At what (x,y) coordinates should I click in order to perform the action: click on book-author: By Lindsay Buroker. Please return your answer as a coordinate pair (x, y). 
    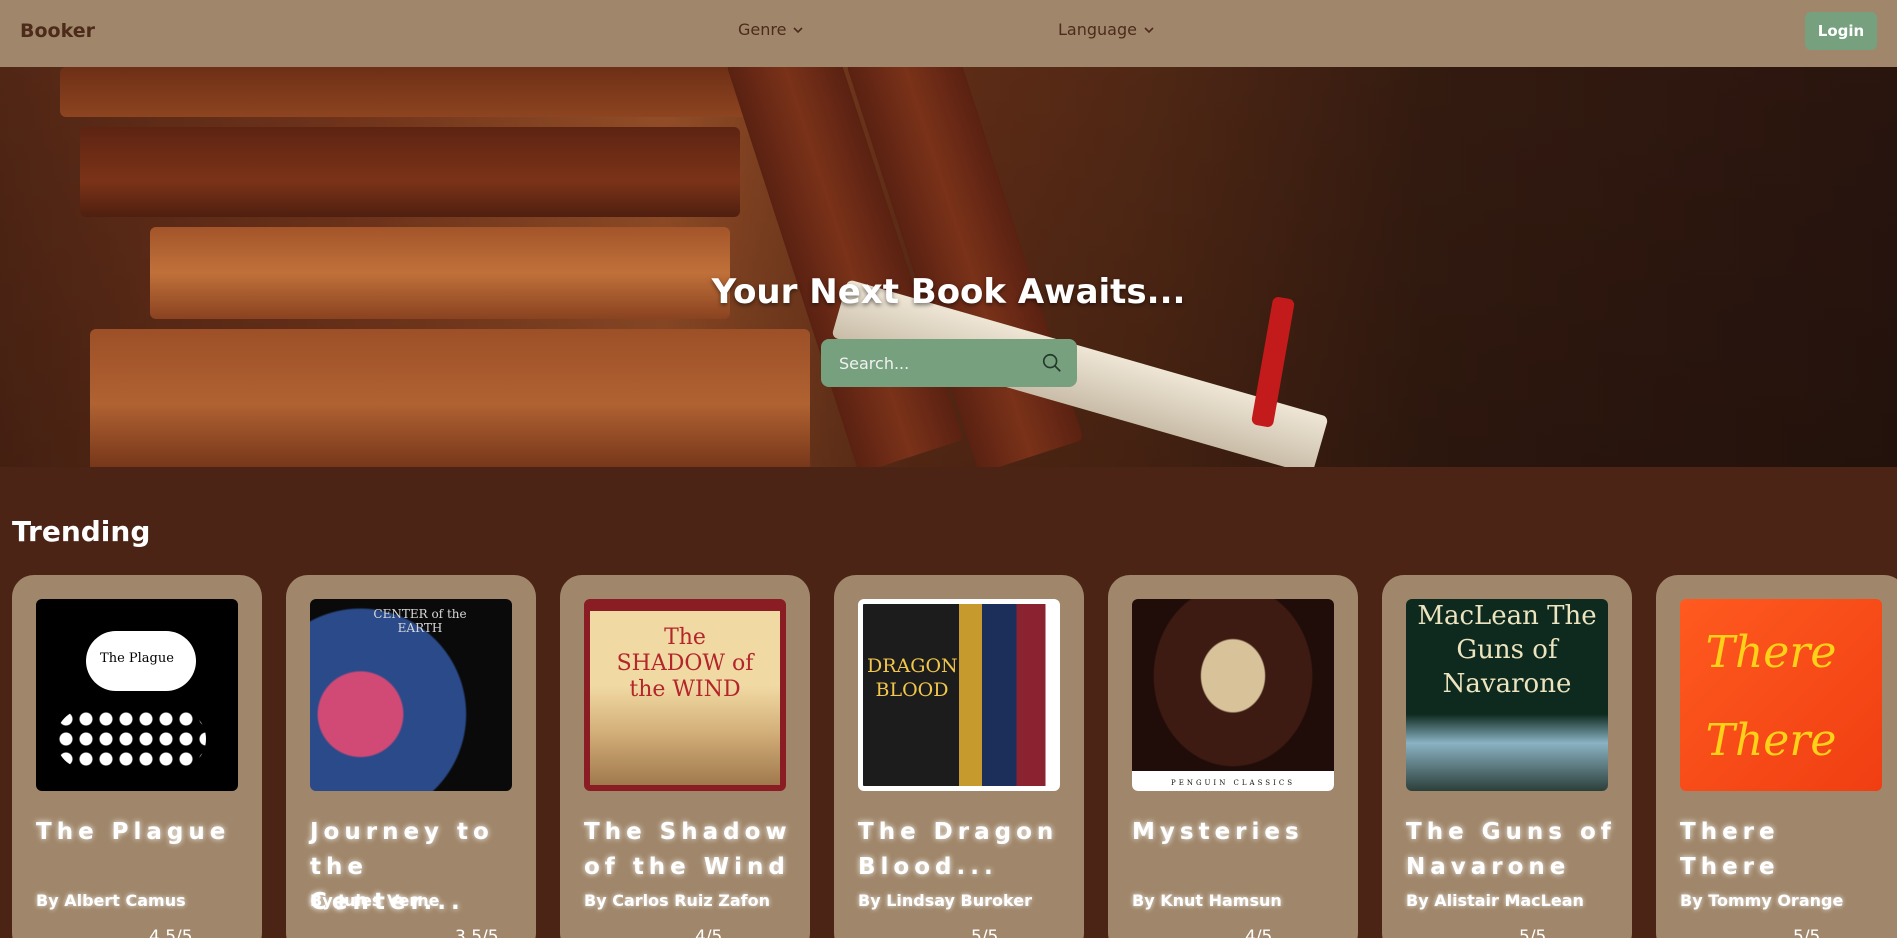
    Looking at the image, I should click on (945, 900).